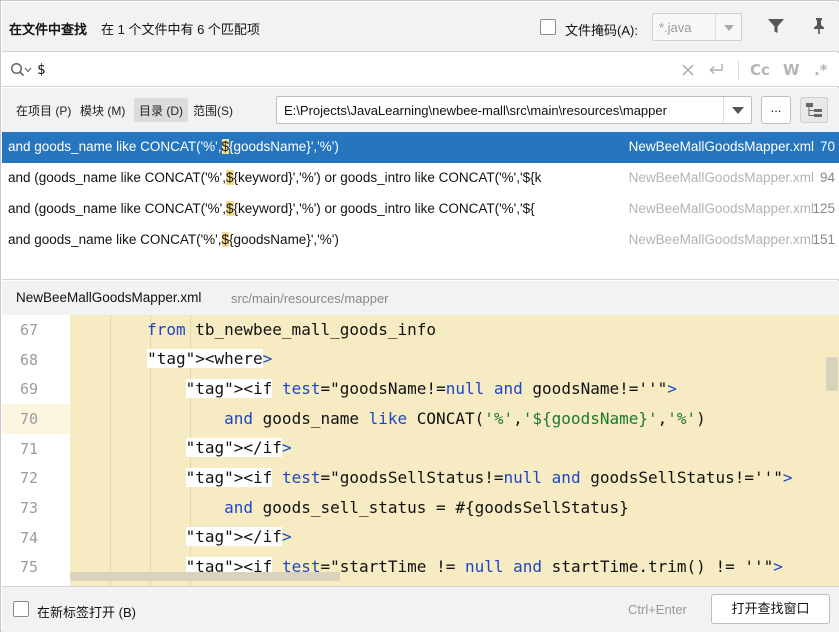 Image resolution: width=839 pixels, height=632 pixels. Describe the element at coordinates (43, 110) in the screenshot. I see `tab-in-project: 在项目 (P)` at that location.